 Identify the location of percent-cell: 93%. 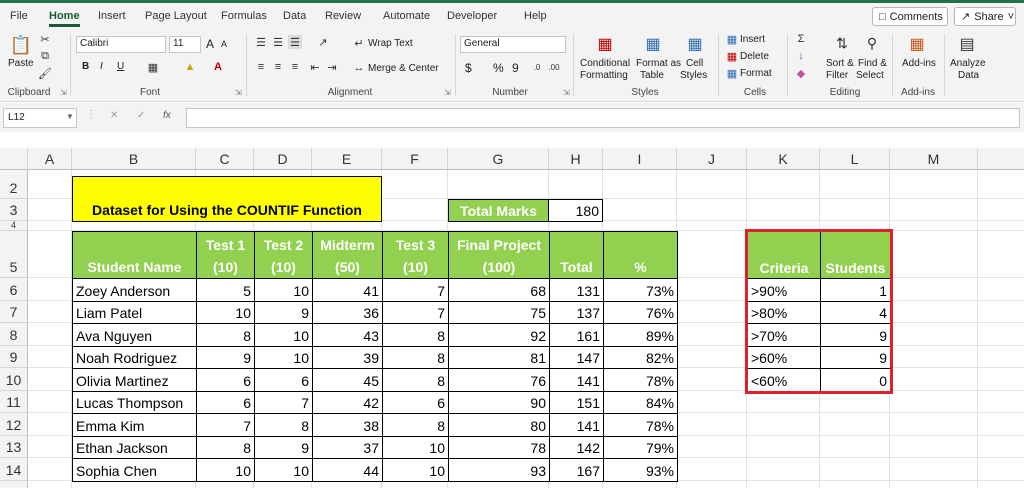
(640, 470).